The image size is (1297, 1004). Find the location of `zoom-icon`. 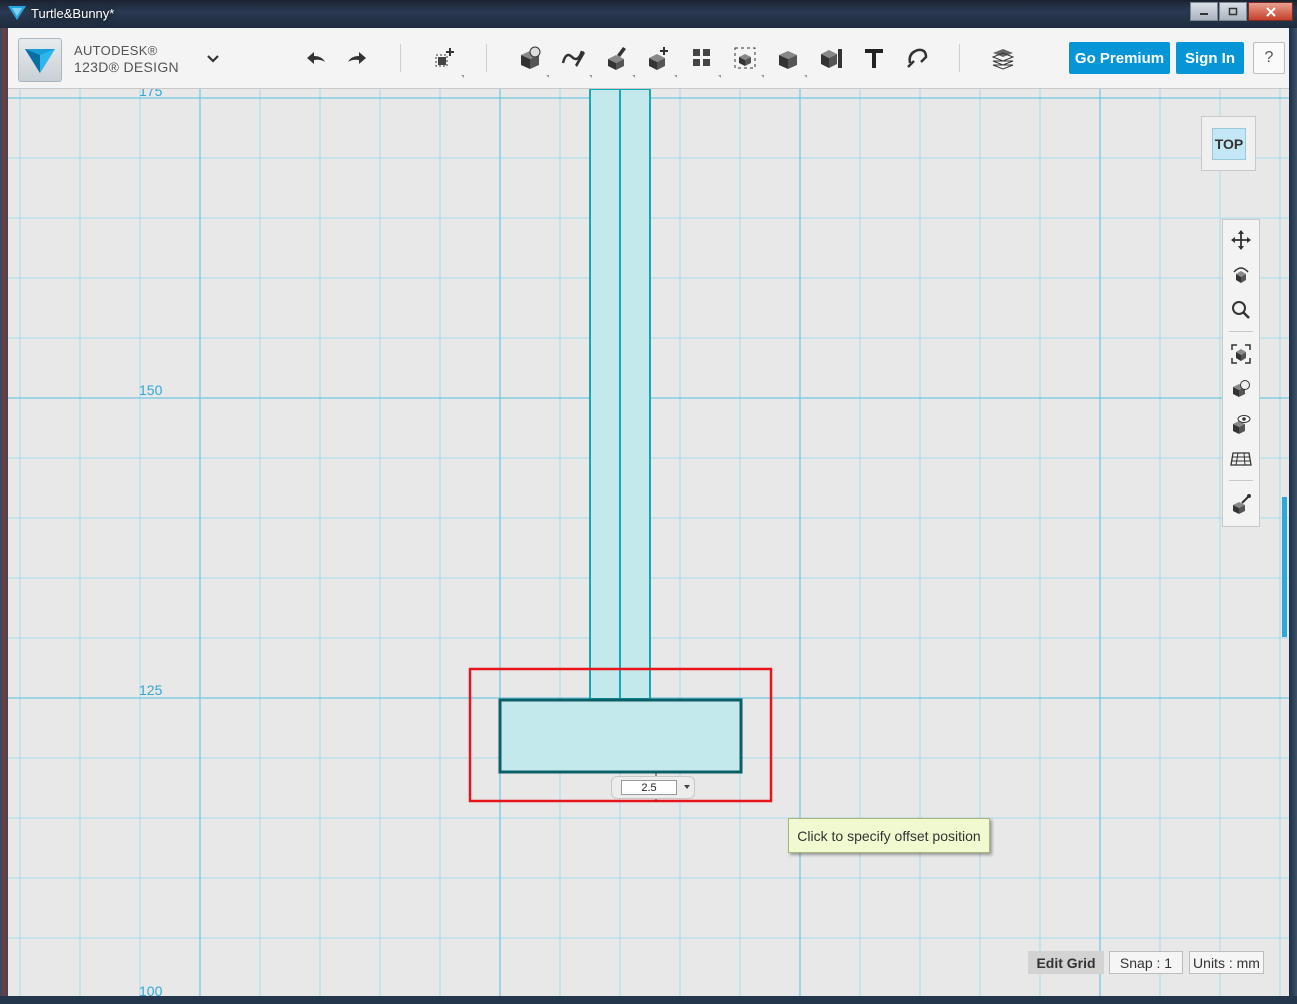

zoom-icon is located at coordinates (1241, 310).